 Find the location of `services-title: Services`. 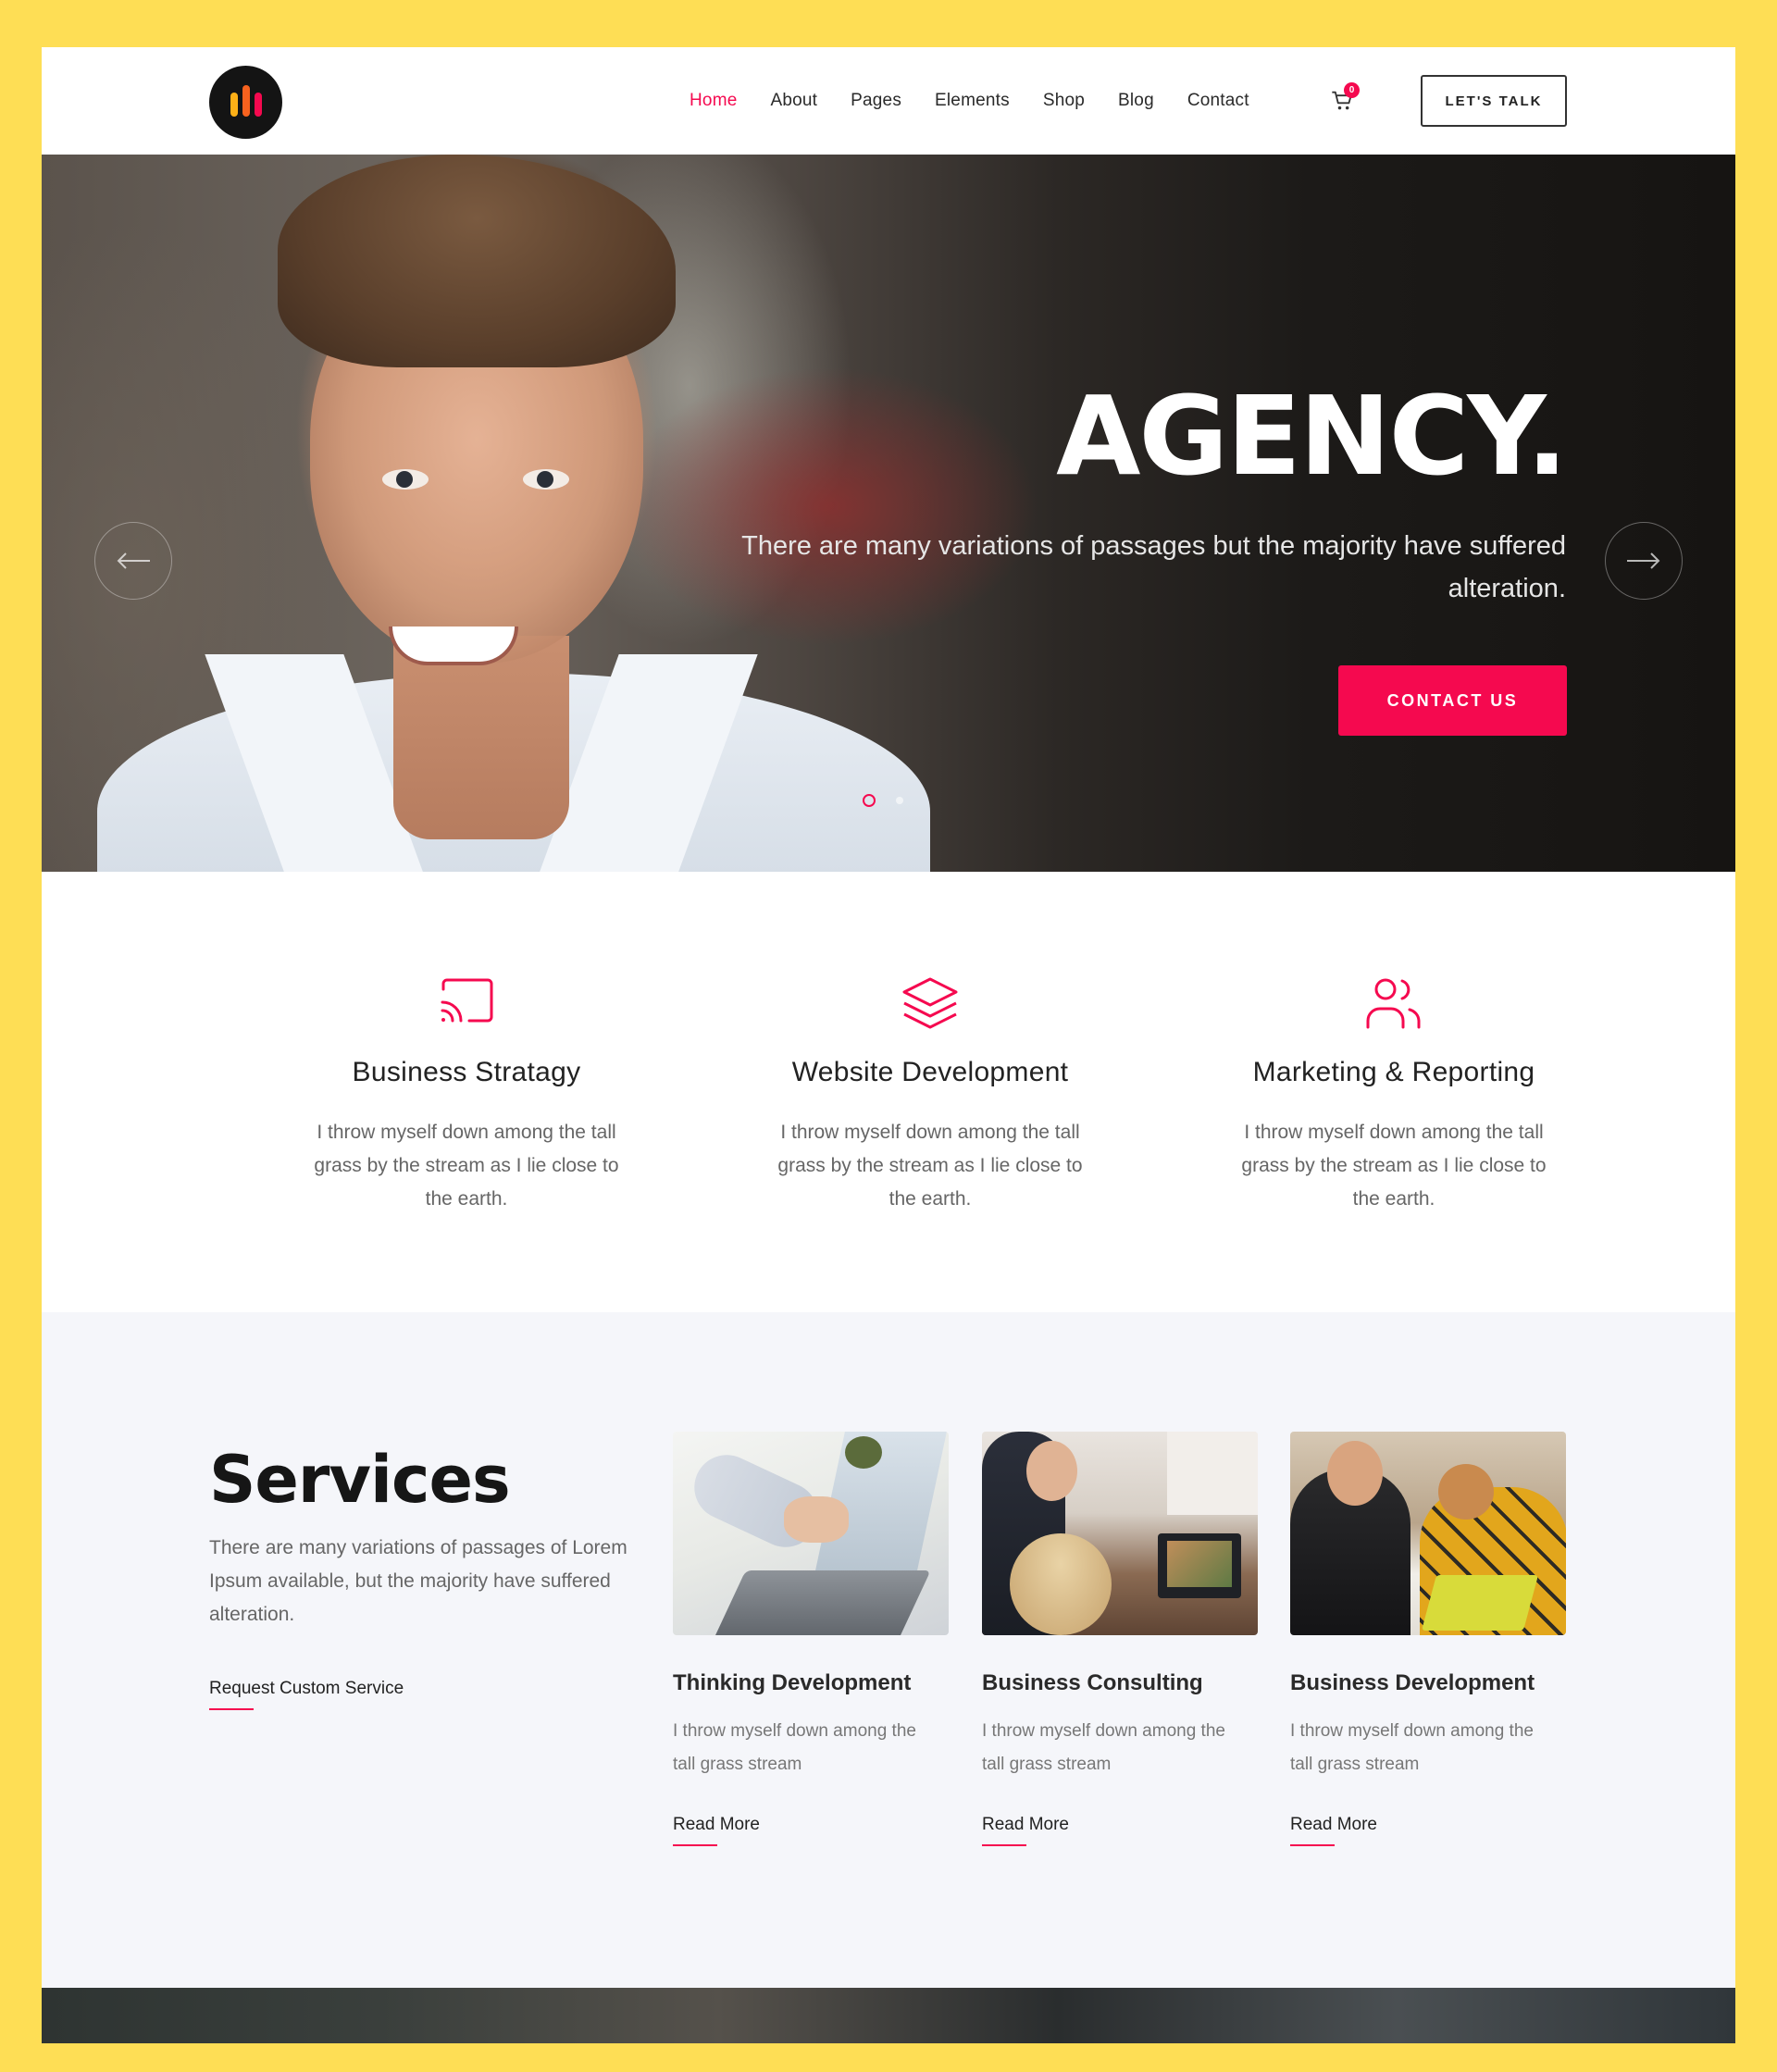

services-title: Services is located at coordinates (360, 1480).